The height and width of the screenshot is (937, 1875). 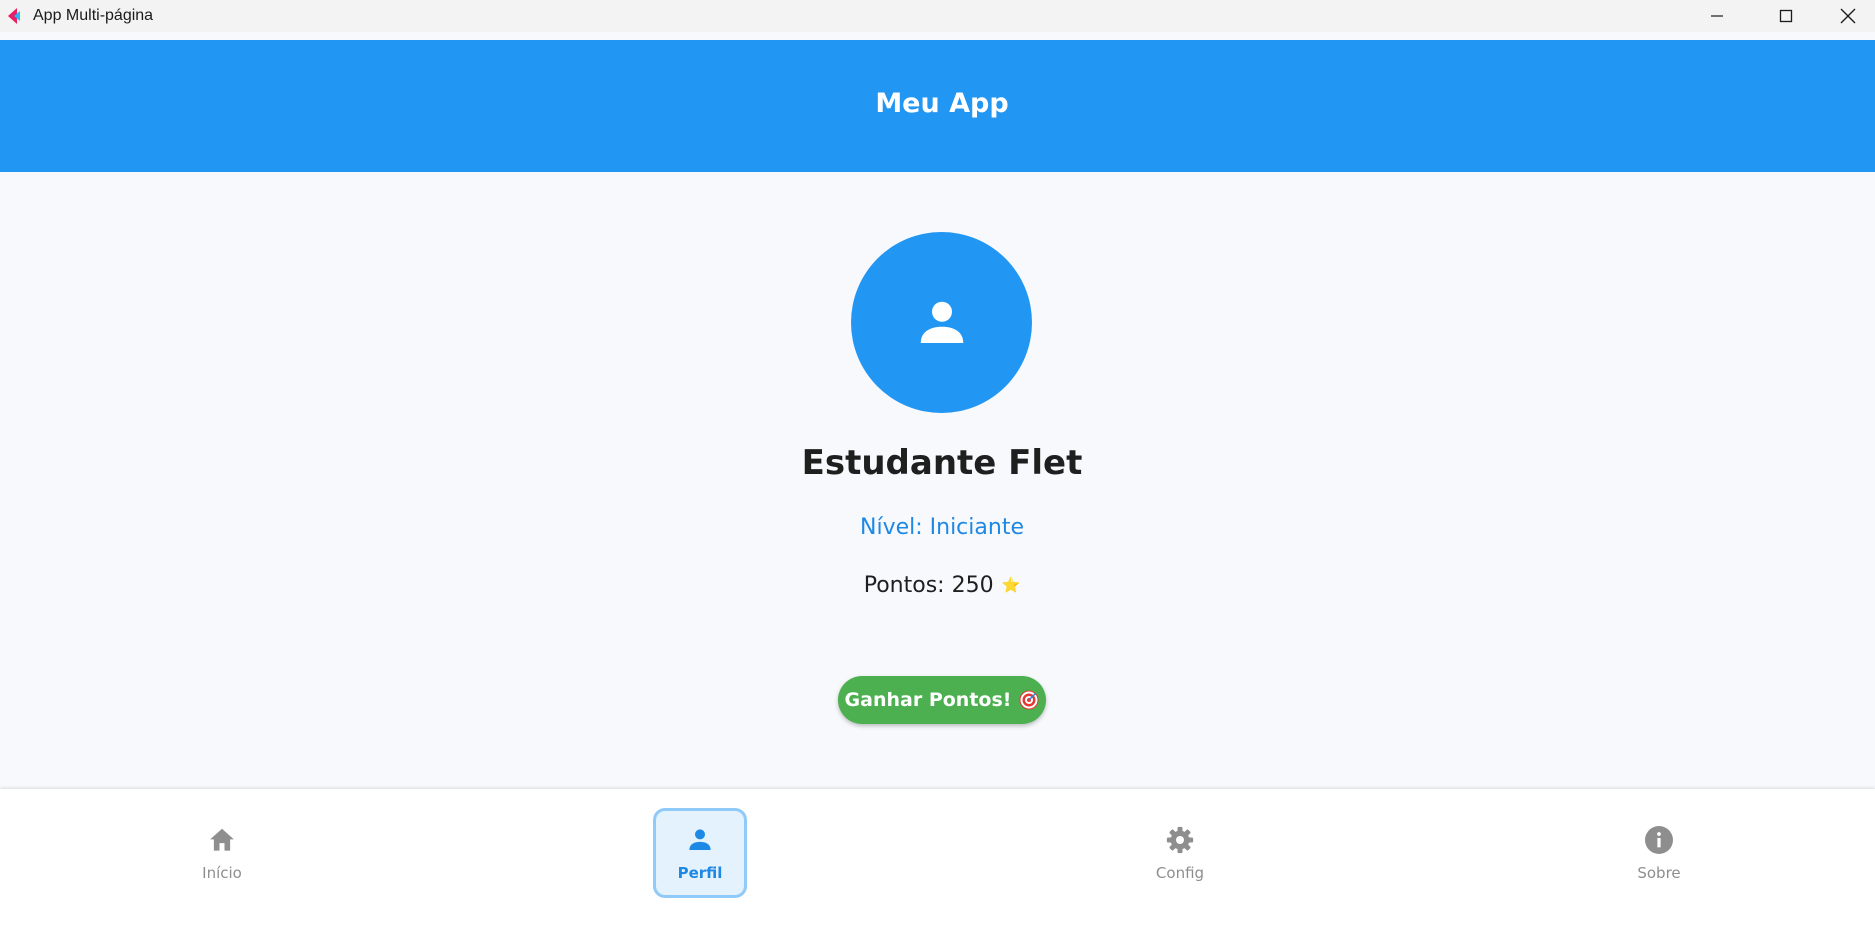 What do you see at coordinates (222, 873) in the screenshot?
I see `nav-label-inicio: Início` at bounding box center [222, 873].